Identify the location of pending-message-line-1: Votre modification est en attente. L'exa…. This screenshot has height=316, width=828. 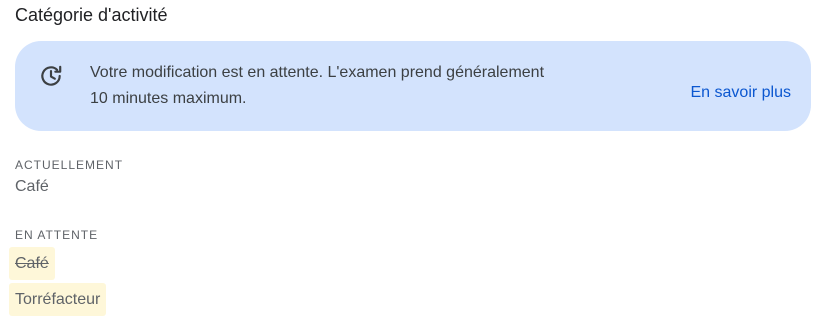
(317, 72).